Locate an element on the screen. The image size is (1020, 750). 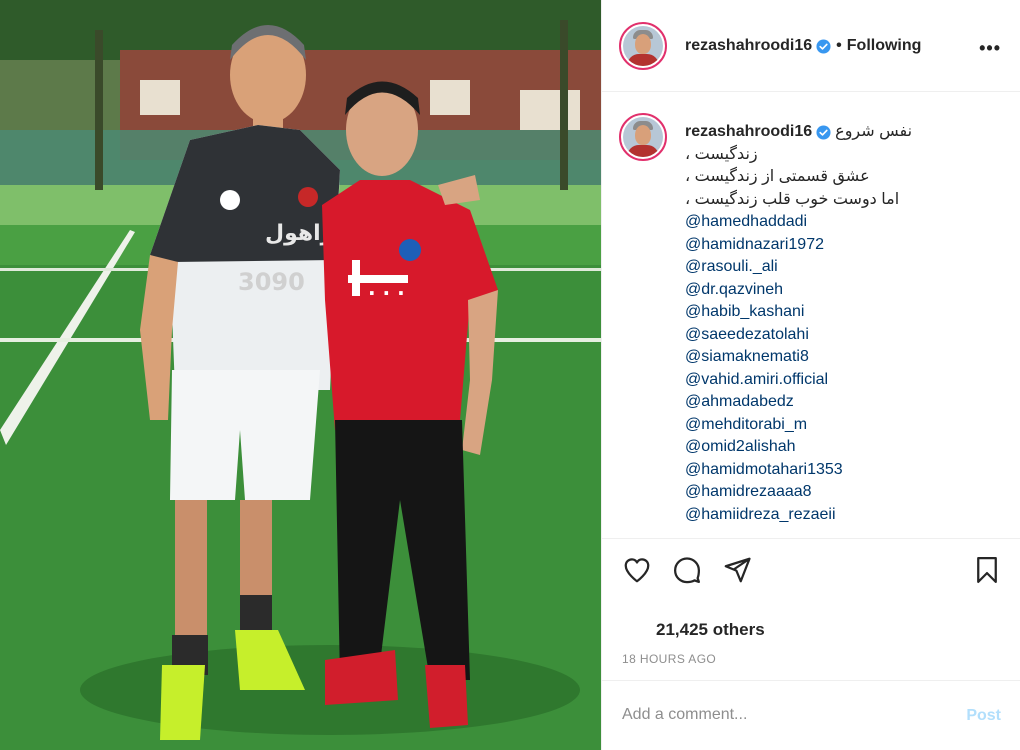
mention-link: @hamiidreza_rezaeii is located at coordinates (845, 515).